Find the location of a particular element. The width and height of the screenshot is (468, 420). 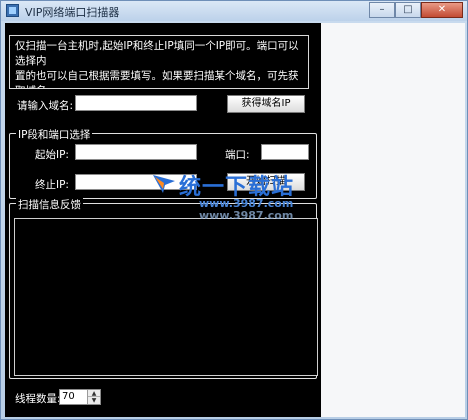

window-title: VIP网络端口扫描器 is located at coordinates (72, 12).